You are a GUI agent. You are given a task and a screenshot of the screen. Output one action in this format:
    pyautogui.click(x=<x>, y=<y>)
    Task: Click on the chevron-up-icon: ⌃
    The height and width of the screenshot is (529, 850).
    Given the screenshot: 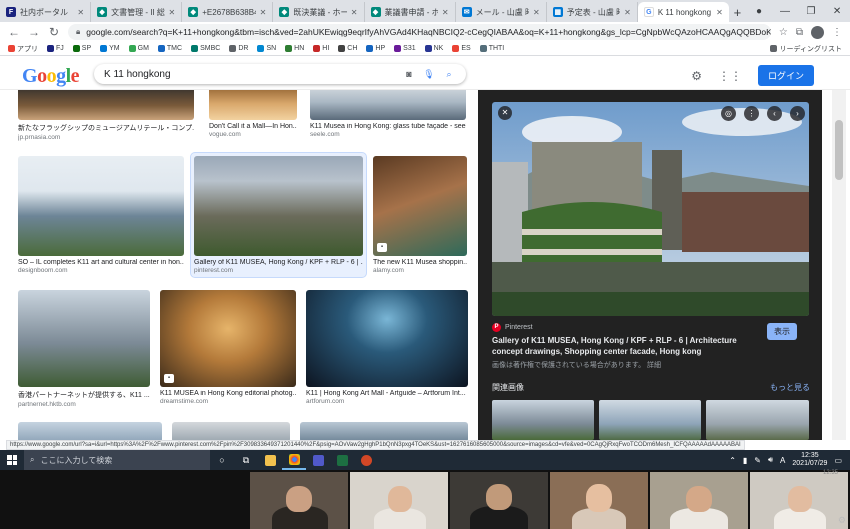 What is the action you would take?
    pyautogui.click(x=732, y=460)
    